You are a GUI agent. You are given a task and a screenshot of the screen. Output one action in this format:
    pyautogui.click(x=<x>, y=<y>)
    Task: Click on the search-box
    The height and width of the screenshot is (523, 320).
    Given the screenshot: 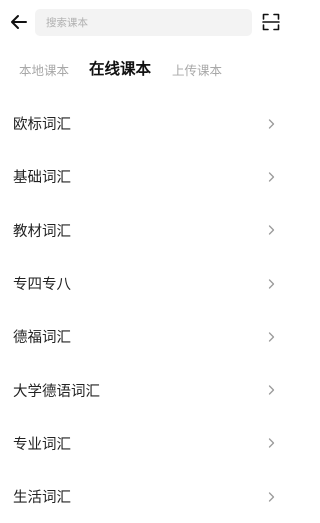 What is the action you would take?
    pyautogui.click(x=143, y=22)
    